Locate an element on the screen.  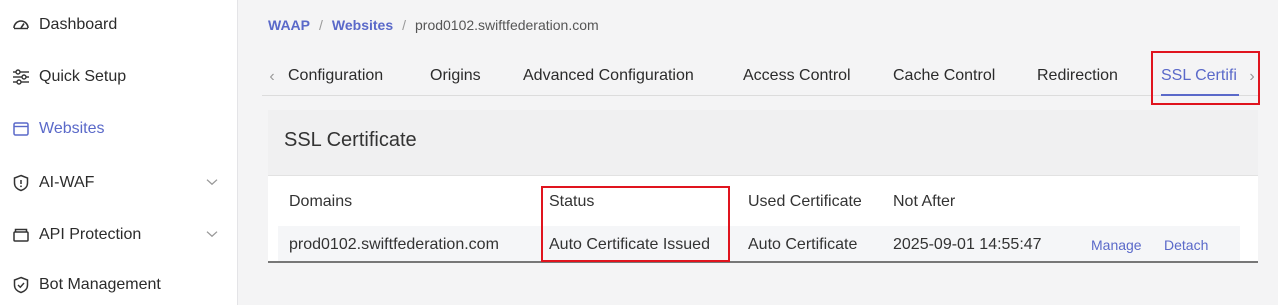
sidebar-item-websites: Websites is located at coordinates (119, 129).